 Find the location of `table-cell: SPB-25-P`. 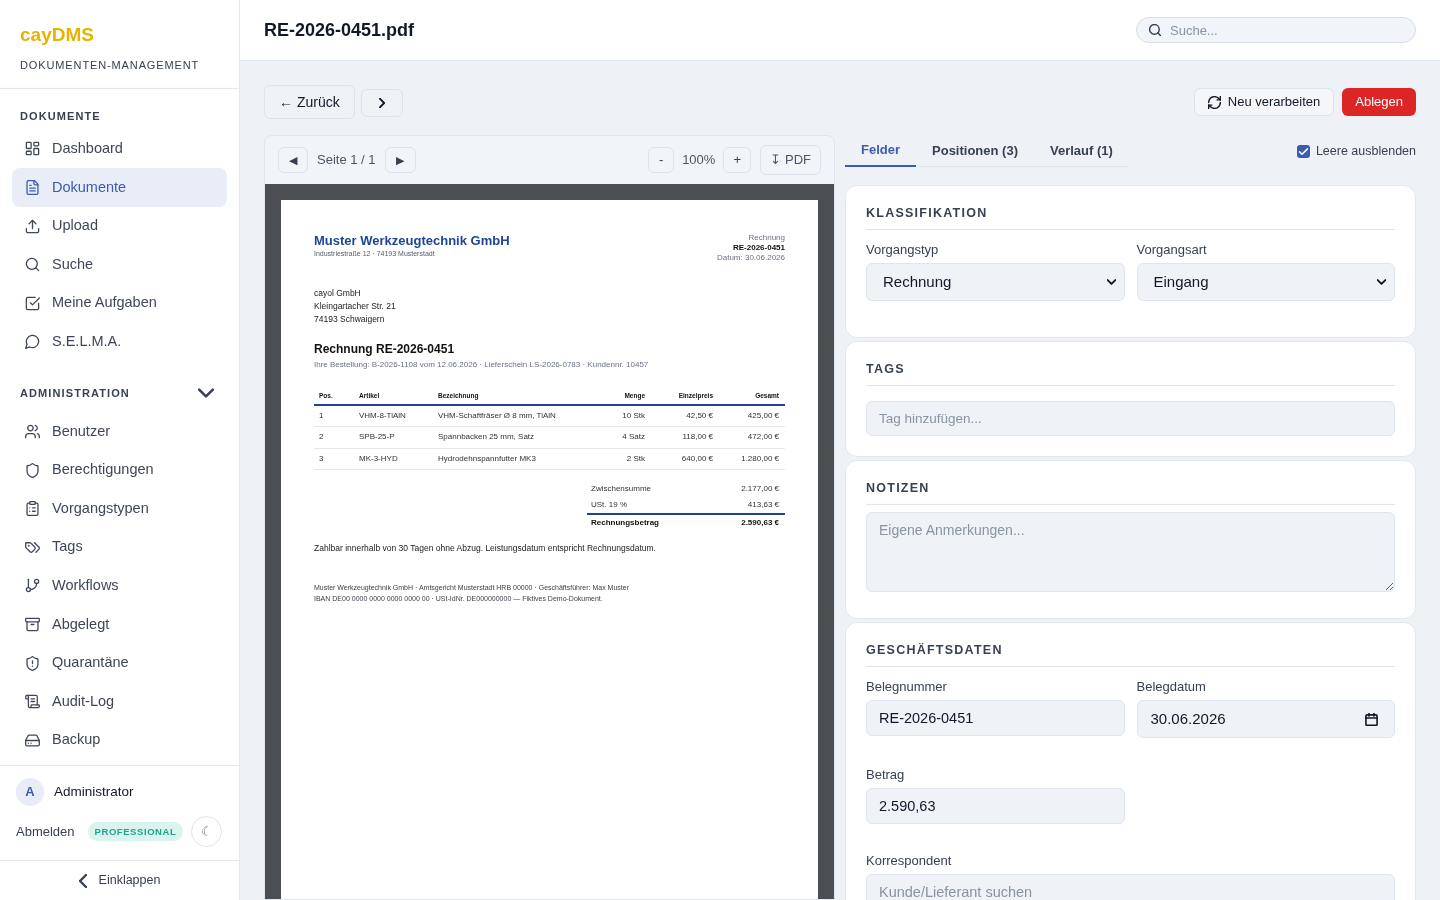

table-cell: SPB-25-P is located at coordinates (393, 437).